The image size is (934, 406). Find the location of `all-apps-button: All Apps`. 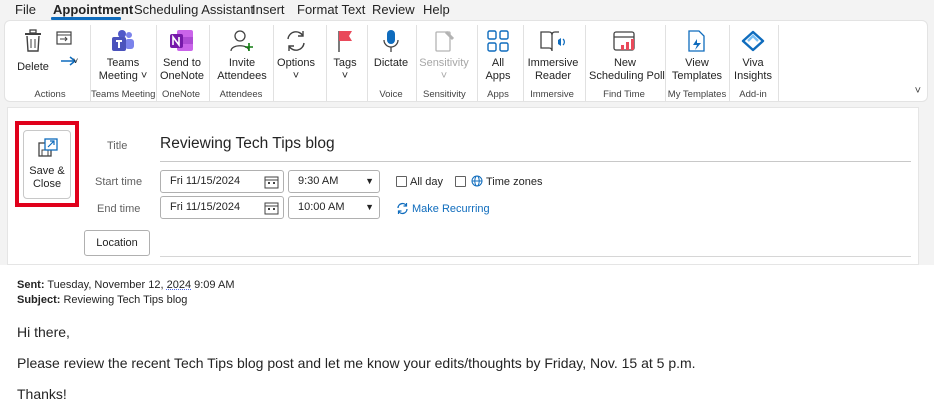

all-apps-button: All Apps is located at coordinates (498, 57).